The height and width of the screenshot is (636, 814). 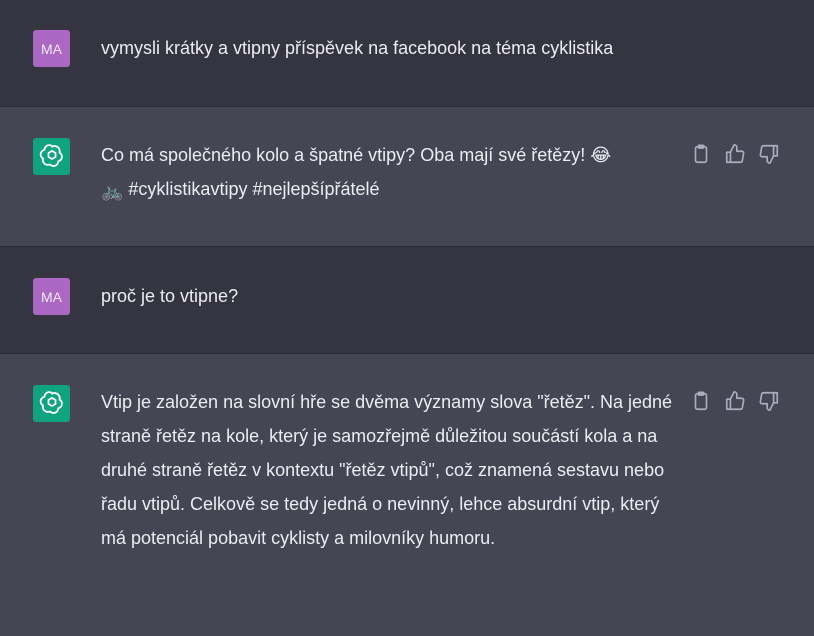 What do you see at coordinates (112, 191) in the screenshot?
I see `bicycle-icon: 🚲` at bounding box center [112, 191].